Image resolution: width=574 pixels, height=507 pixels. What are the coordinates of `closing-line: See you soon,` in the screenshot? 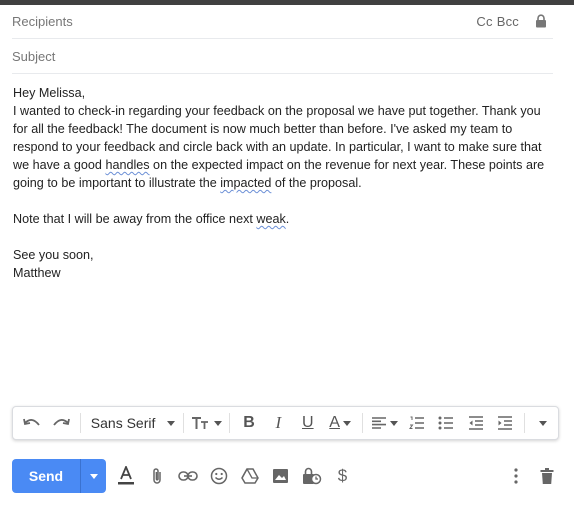 It's located at (53, 255).